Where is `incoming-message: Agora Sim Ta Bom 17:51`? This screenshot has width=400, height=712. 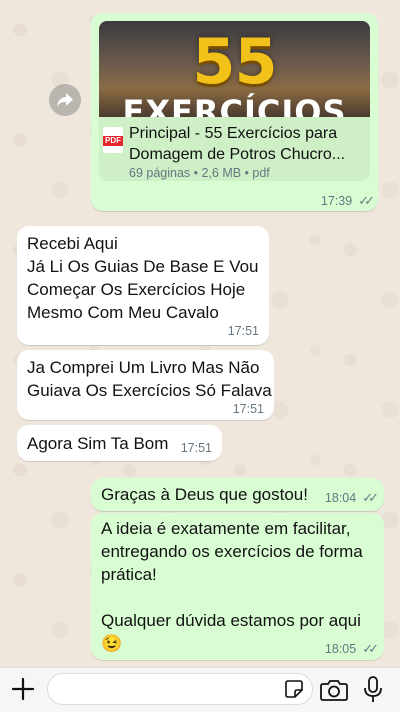
incoming-message: Agora Sim Ta Bom 17:51 is located at coordinates (119, 443).